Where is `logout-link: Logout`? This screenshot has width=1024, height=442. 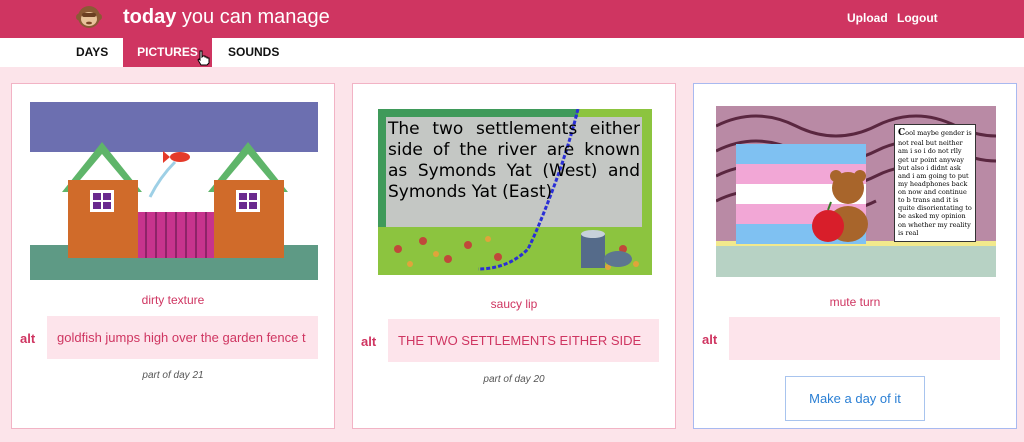 logout-link: Logout is located at coordinates (917, 18).